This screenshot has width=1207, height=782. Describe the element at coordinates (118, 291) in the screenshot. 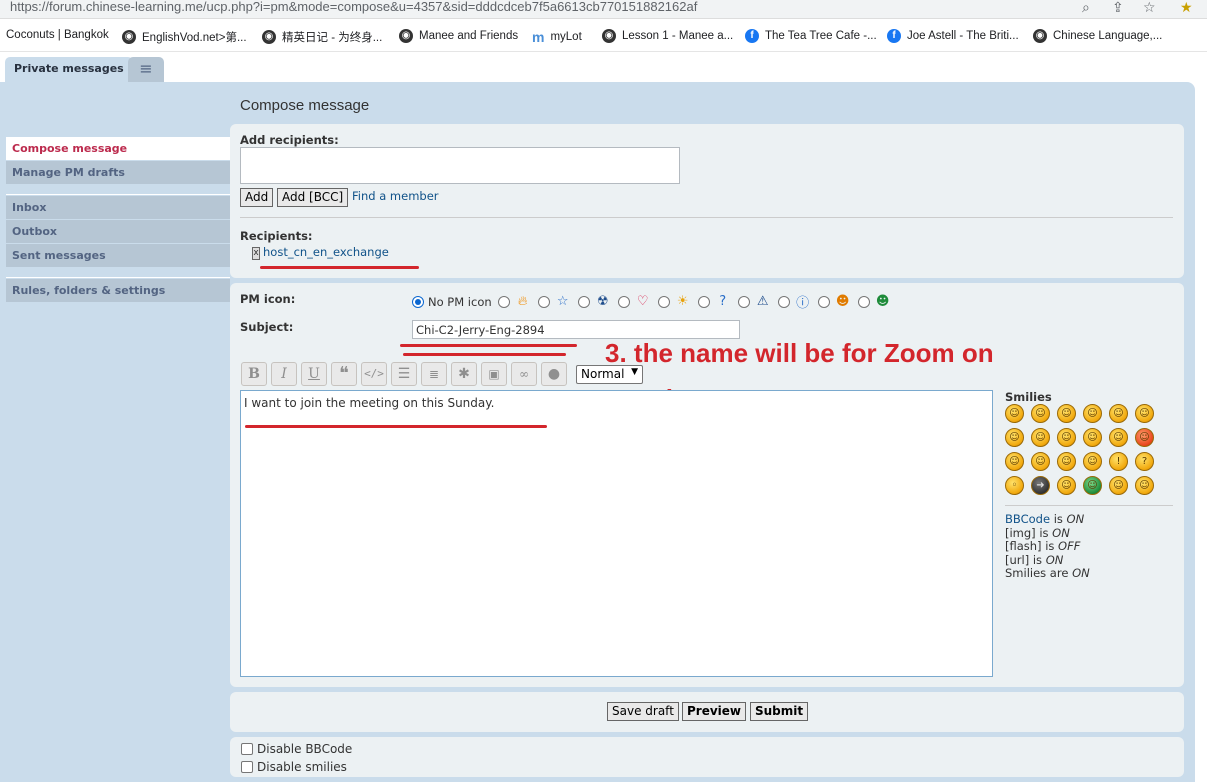

I see `sidebar-item-rules: Rules, folders & settings` at that location.